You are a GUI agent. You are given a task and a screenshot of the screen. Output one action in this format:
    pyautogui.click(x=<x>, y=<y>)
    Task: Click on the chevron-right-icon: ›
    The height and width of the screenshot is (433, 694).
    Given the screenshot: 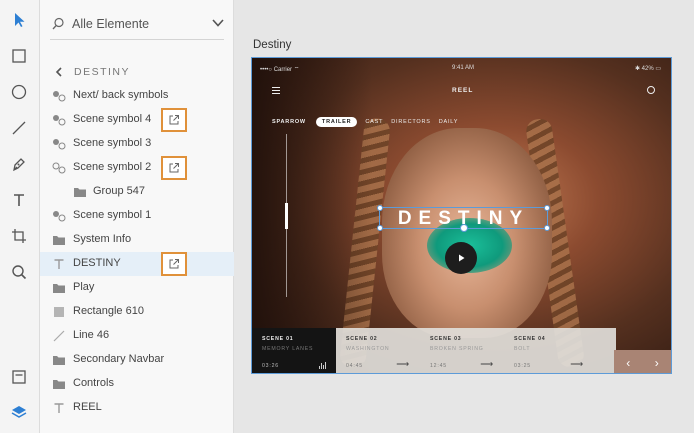 What is the action you would take?
    pyautogui.click(x=657, y=363)
    